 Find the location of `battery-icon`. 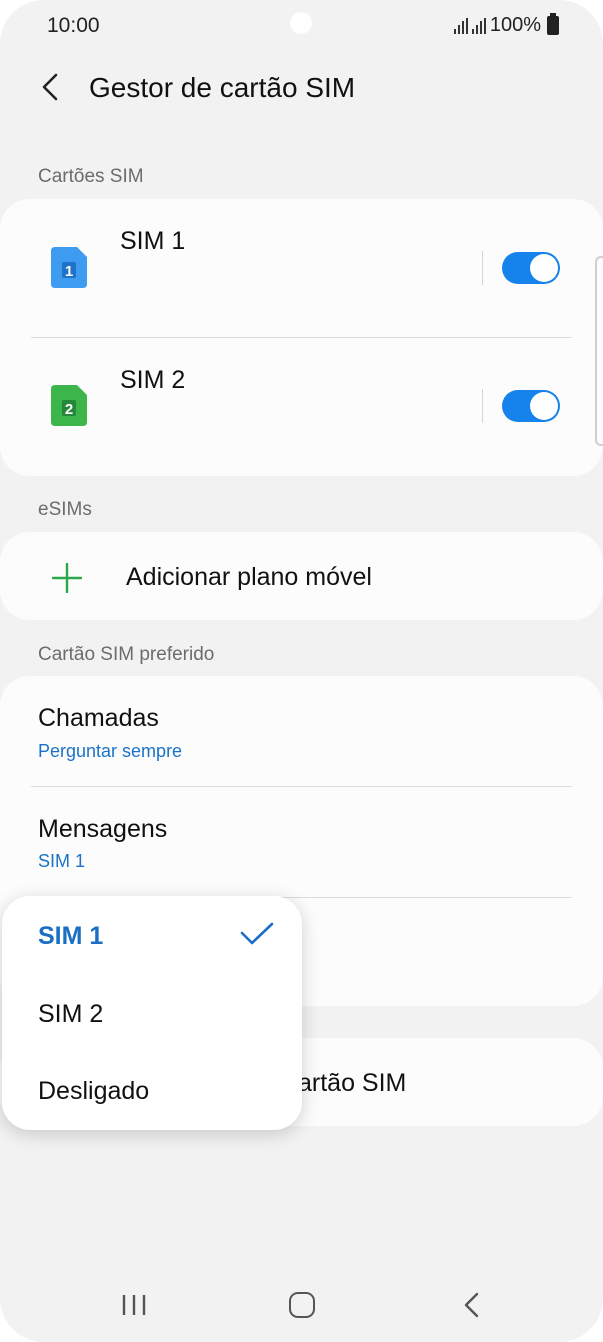

battery-icon is located at coordinates (553, 24).